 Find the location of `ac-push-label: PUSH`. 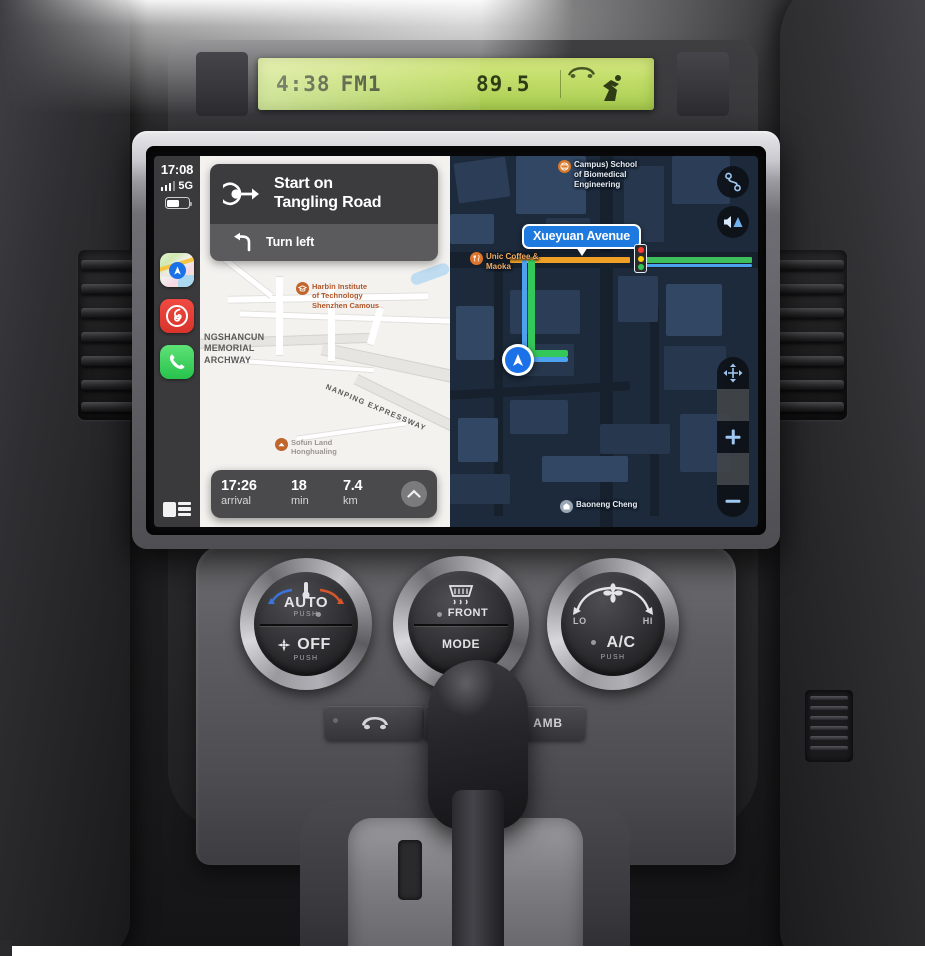

ac-push-label: PUSH is located at coordinates (613, 657).